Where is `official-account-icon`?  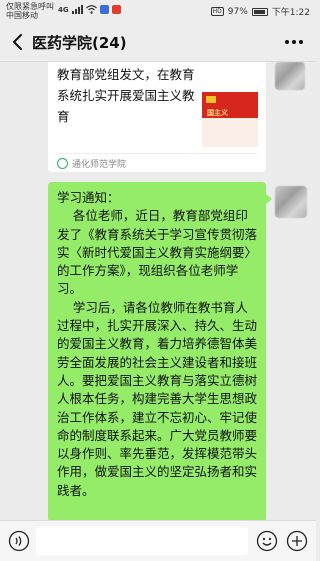 official-account-icon is located at coordinates (62, 163).